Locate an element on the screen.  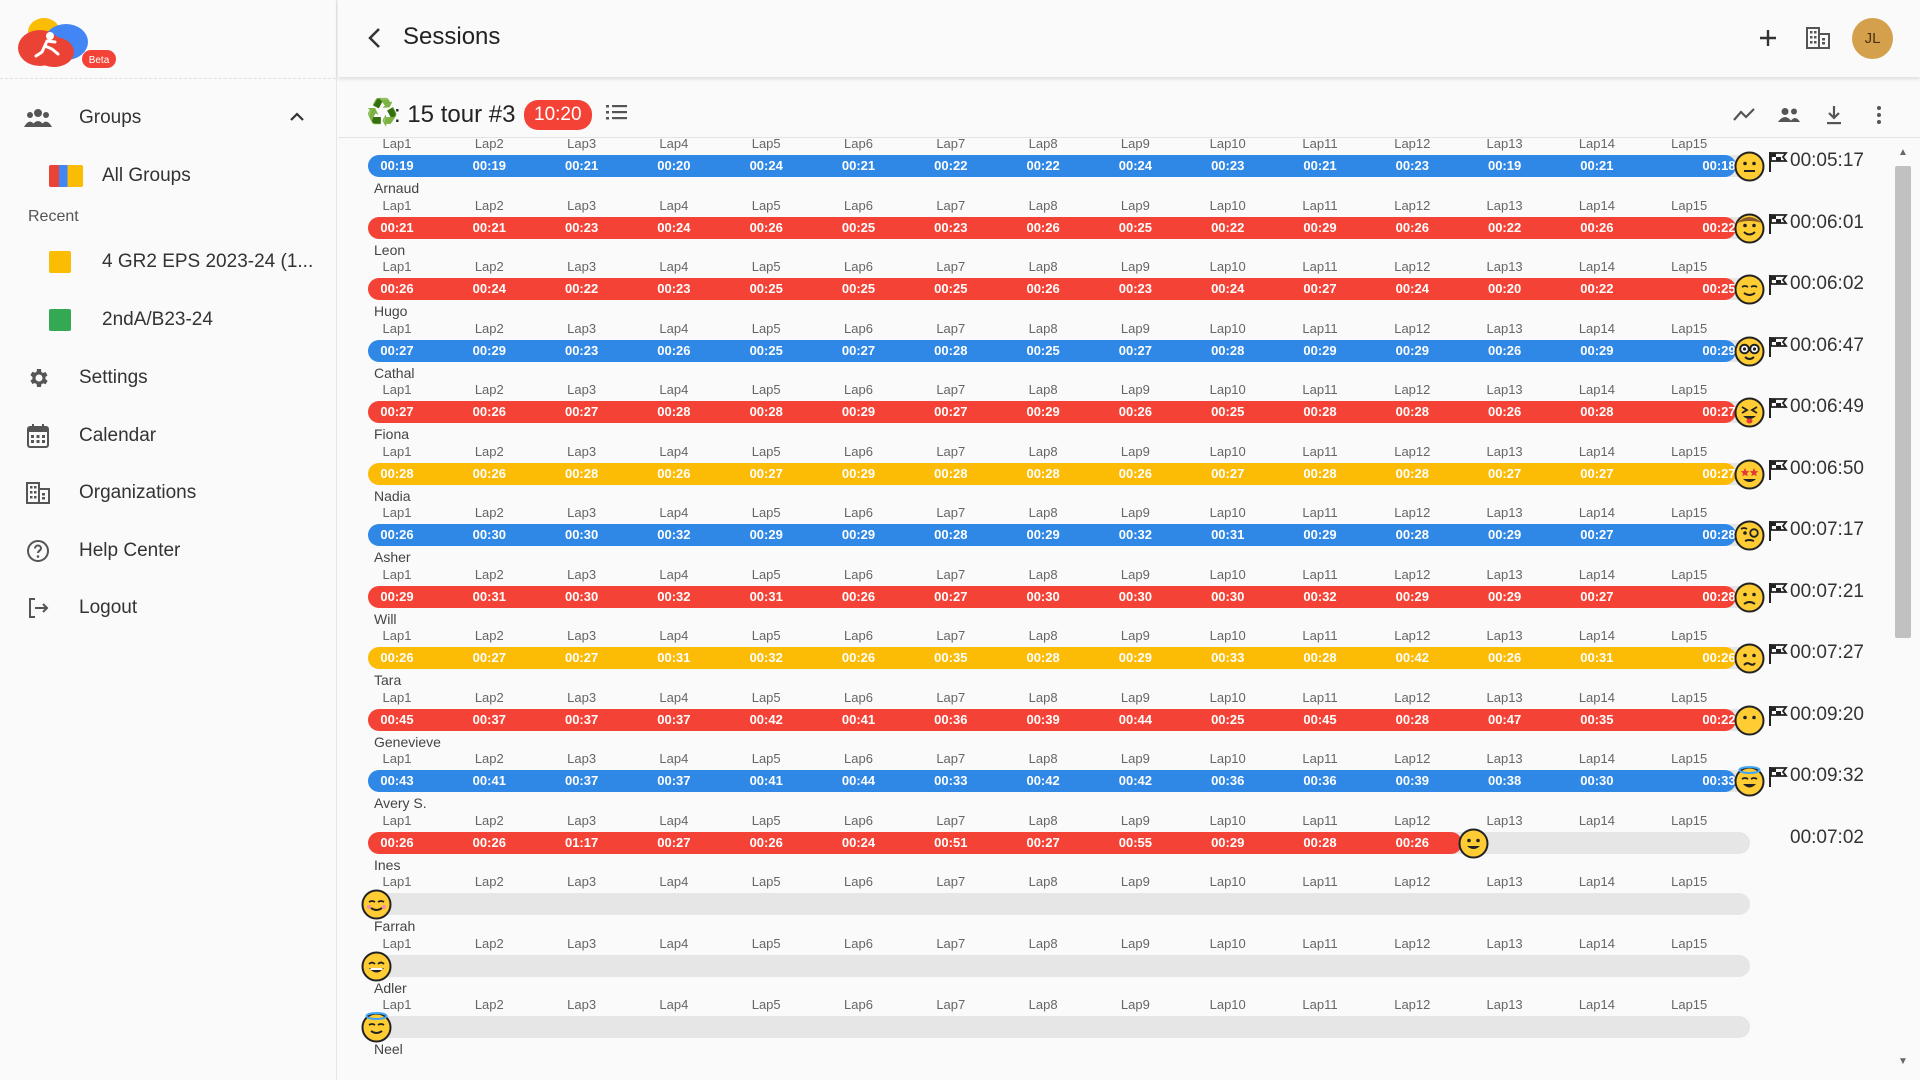
lap-time: 00:36 is located at coordinates (951, 719).